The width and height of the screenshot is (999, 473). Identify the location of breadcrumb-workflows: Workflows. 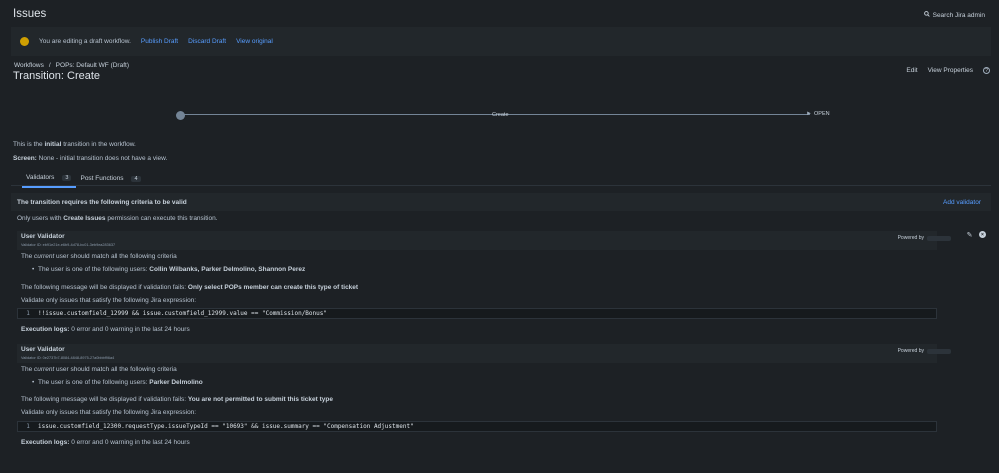
(29, 65).